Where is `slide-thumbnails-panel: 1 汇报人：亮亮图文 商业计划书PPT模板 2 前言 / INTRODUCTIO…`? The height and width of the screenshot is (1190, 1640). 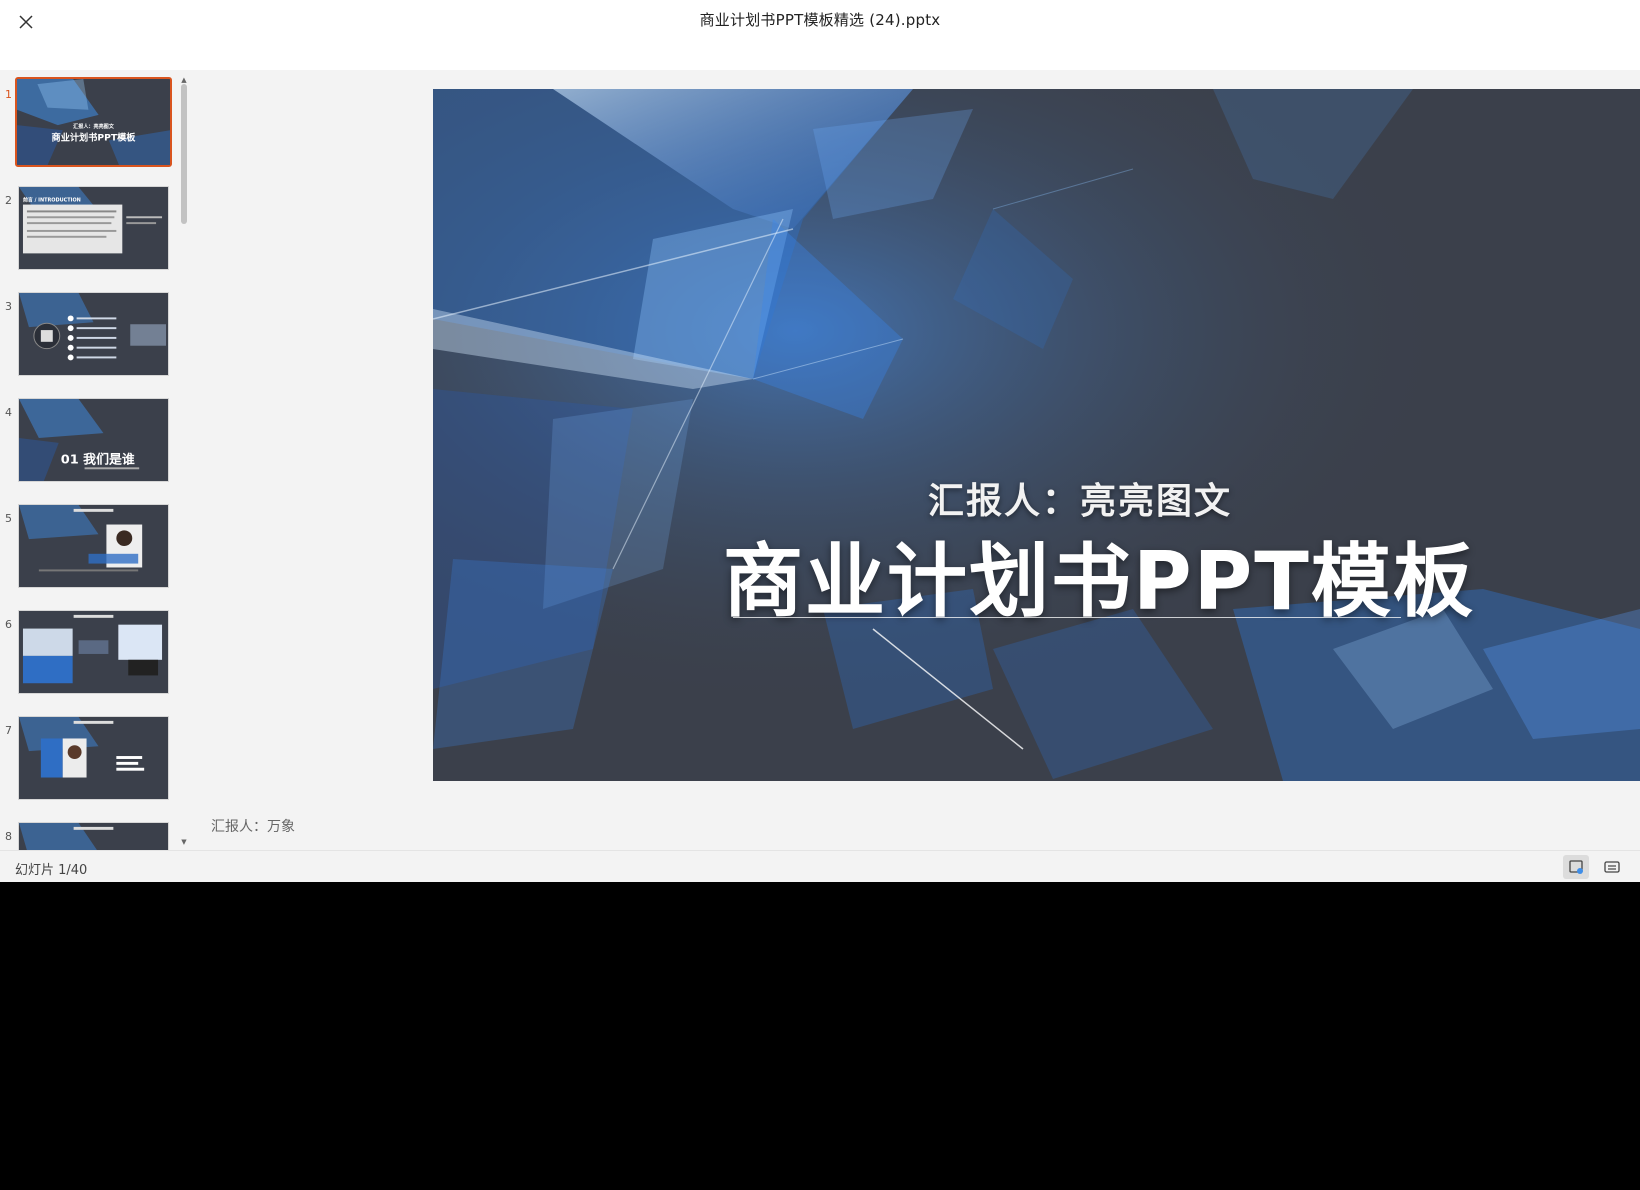 slide-thumbnails-panel: 1 汇报人：亮亮图文 商业计划书PPT模板 2 前言 / INTRODUCTIO… is located at coordinates (95, 460).